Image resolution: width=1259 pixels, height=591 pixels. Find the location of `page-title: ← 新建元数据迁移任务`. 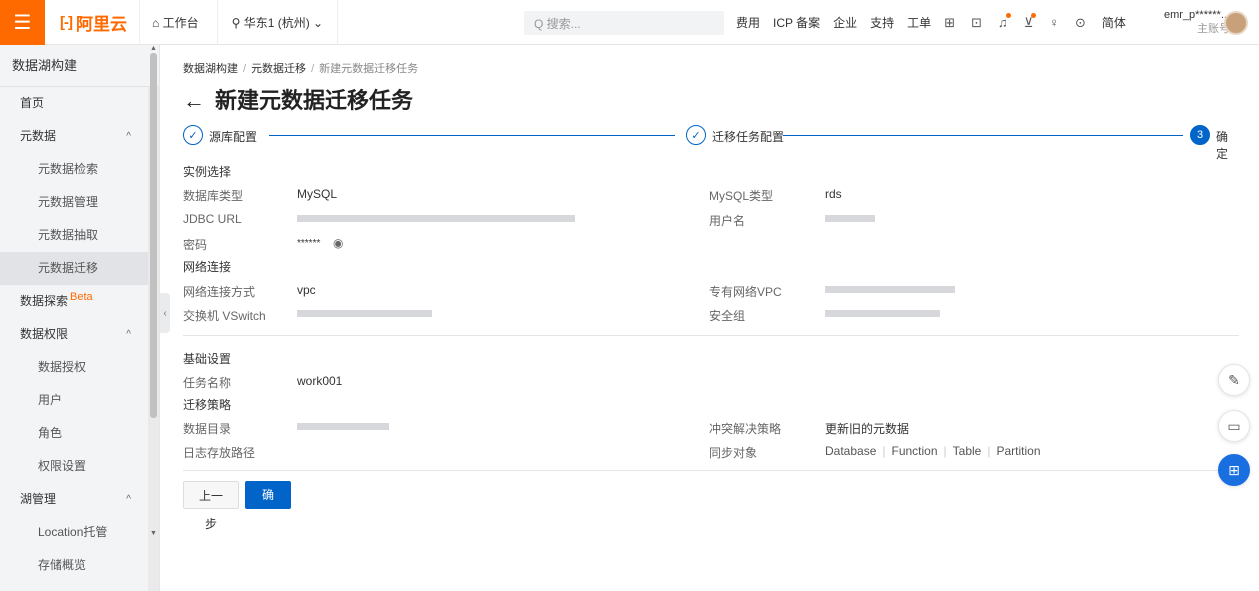

page-title: ← 新建元数据迁移任务 is located at coordinates (298, 99).